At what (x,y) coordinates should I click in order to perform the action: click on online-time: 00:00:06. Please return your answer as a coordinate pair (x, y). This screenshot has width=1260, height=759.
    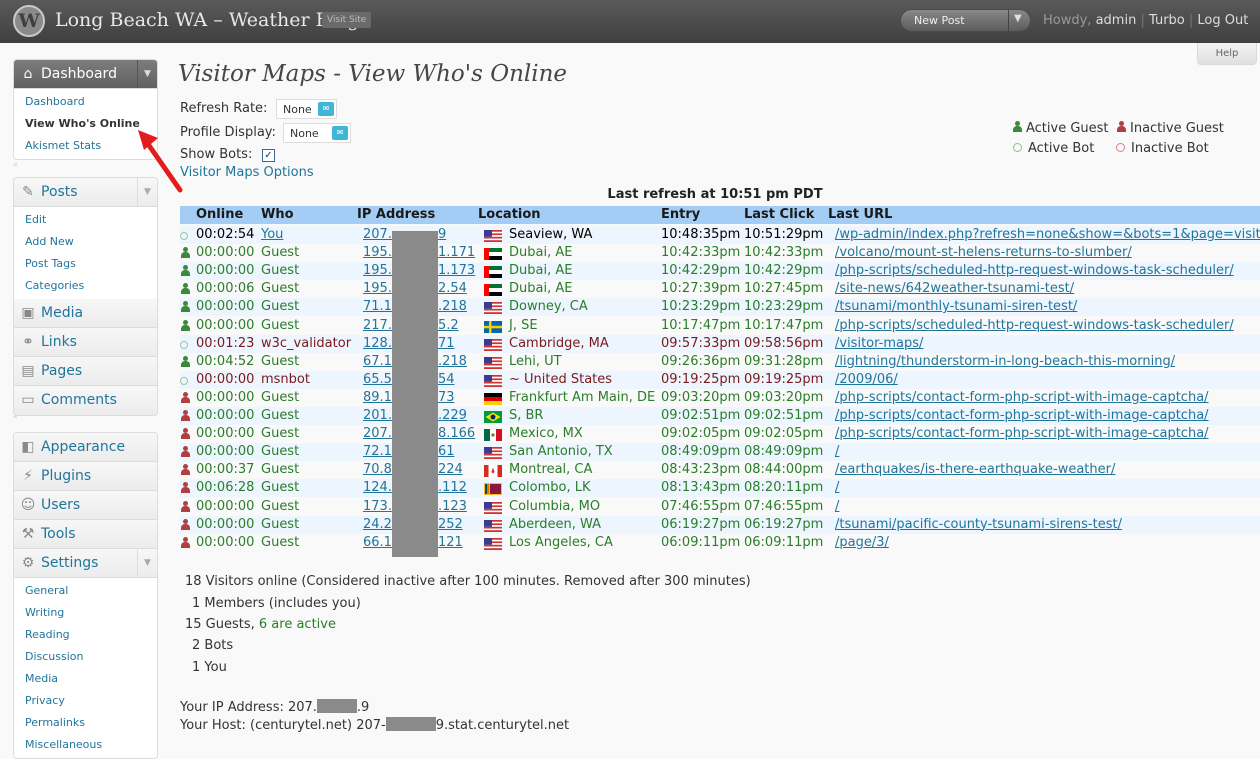
    Looking at the image, I should click on (225, 289).